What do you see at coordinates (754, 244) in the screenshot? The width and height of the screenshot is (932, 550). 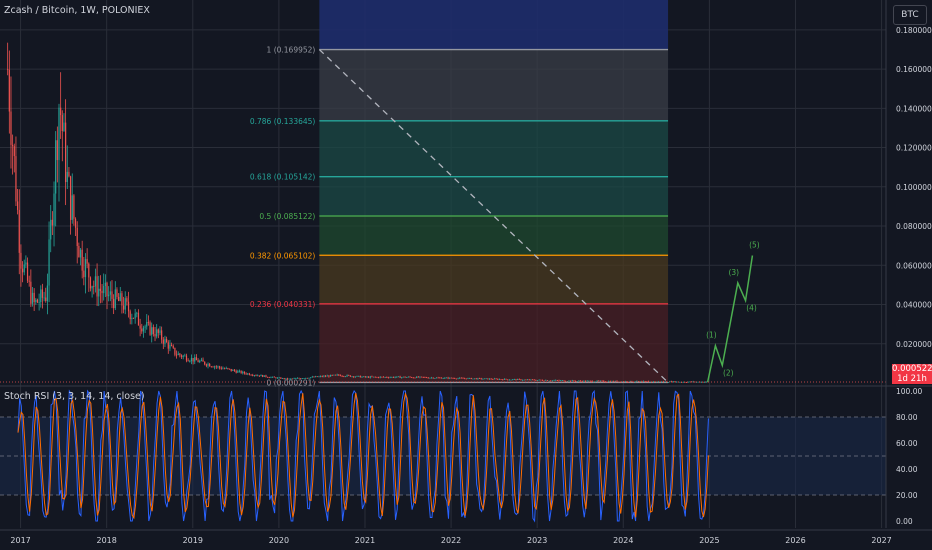 I see `wave-label: (5)` at bounding box center [754, 244].